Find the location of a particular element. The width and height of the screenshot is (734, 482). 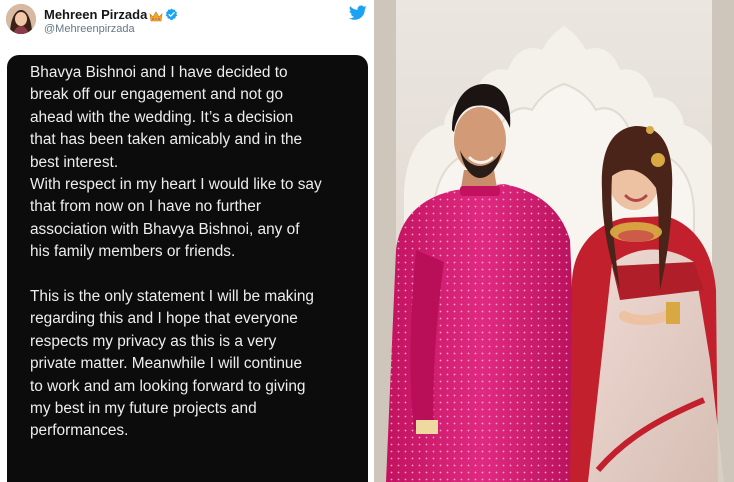

statement-line: break off our engagement and not go is located at coordinates (156, 95).